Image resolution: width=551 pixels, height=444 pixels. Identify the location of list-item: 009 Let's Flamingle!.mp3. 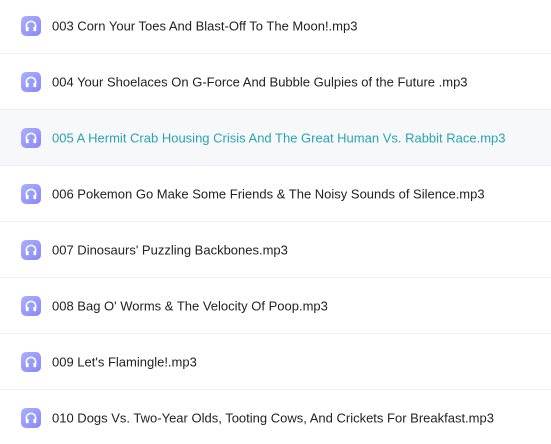
(275, 362).